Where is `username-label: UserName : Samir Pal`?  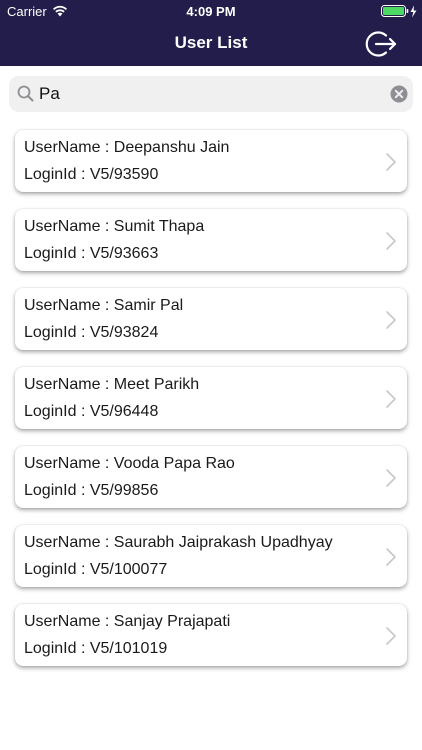 username-label: UserName : Samir Pal is located at coordinates (104, 305).